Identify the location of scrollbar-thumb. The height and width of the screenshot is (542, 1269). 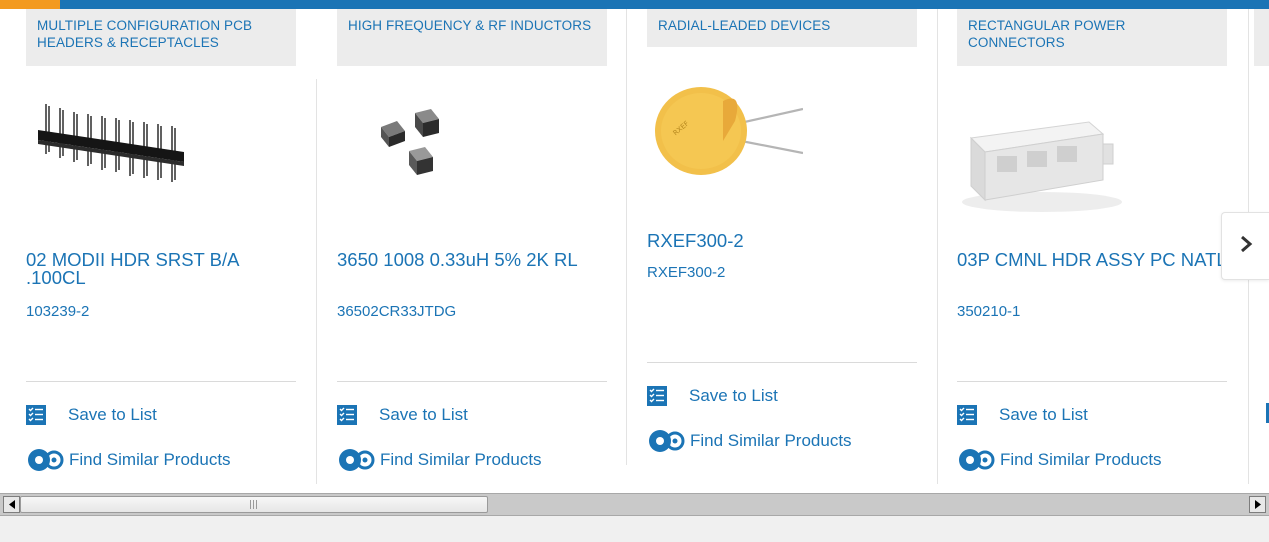
(254, 504).